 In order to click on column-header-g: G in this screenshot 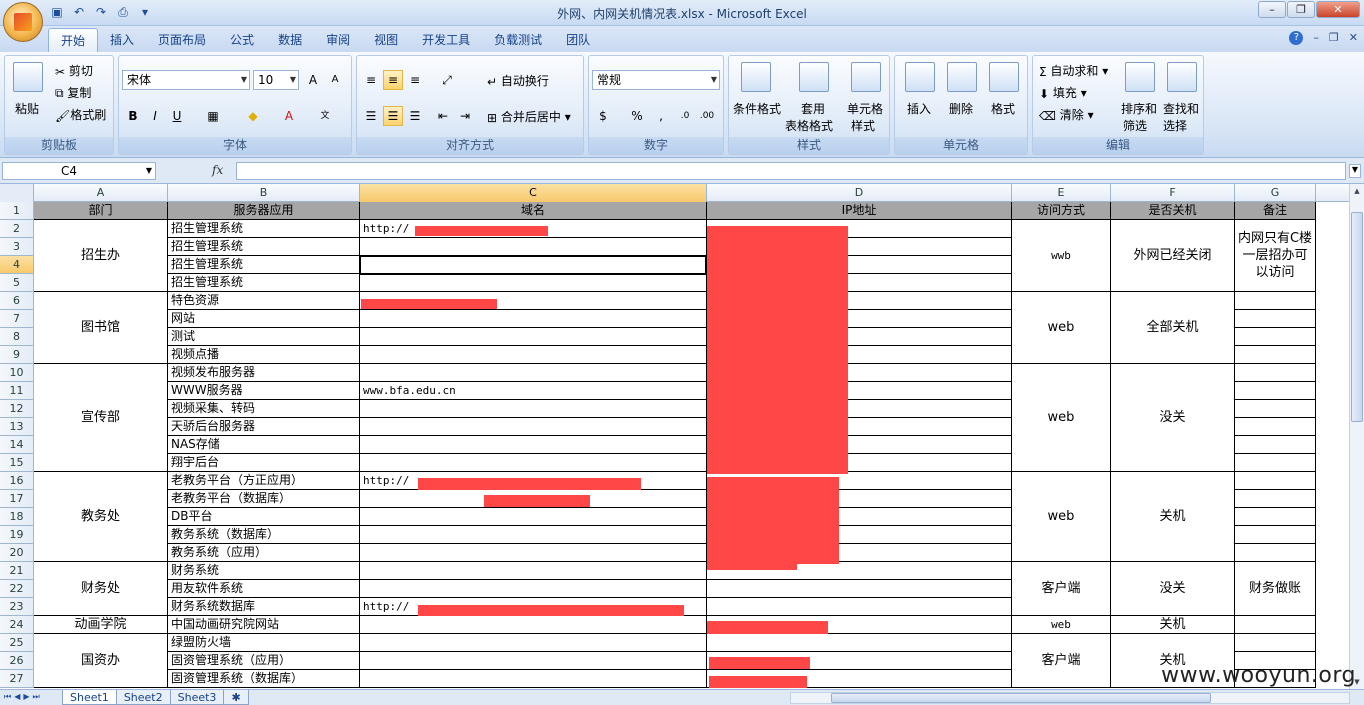, I will do `click(1275, 193)`.